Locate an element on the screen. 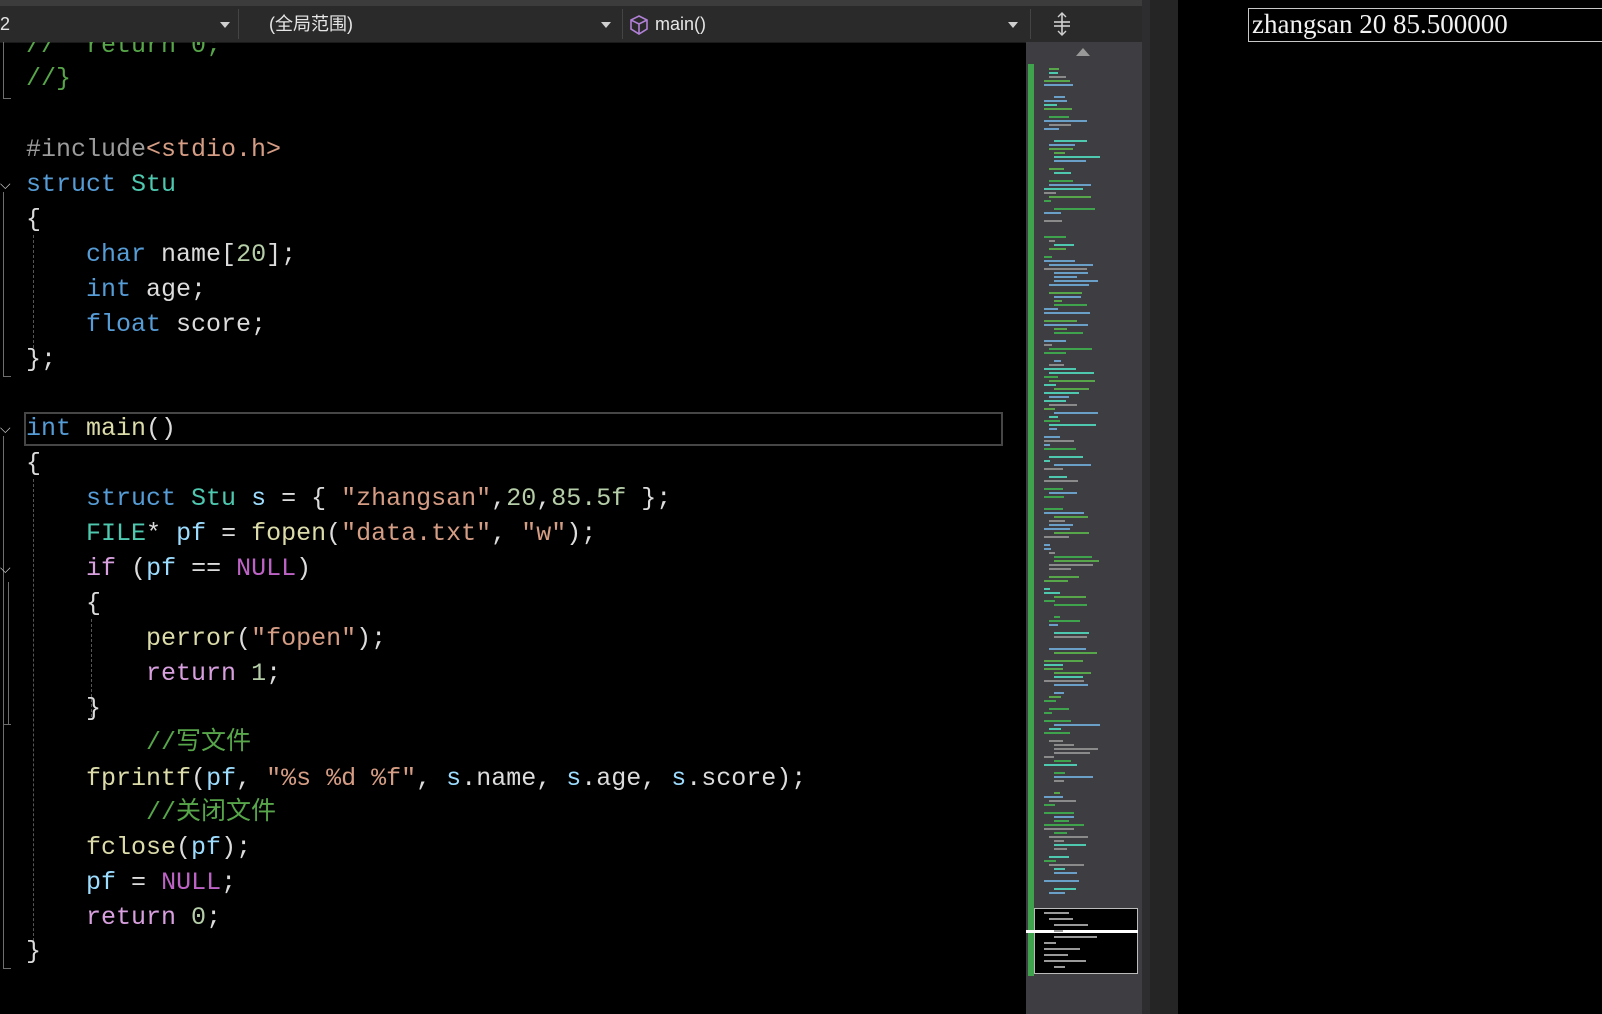 This screenshot has width=1602, height=1014. change-tracking-bar is located at coordinates (1031, 520).